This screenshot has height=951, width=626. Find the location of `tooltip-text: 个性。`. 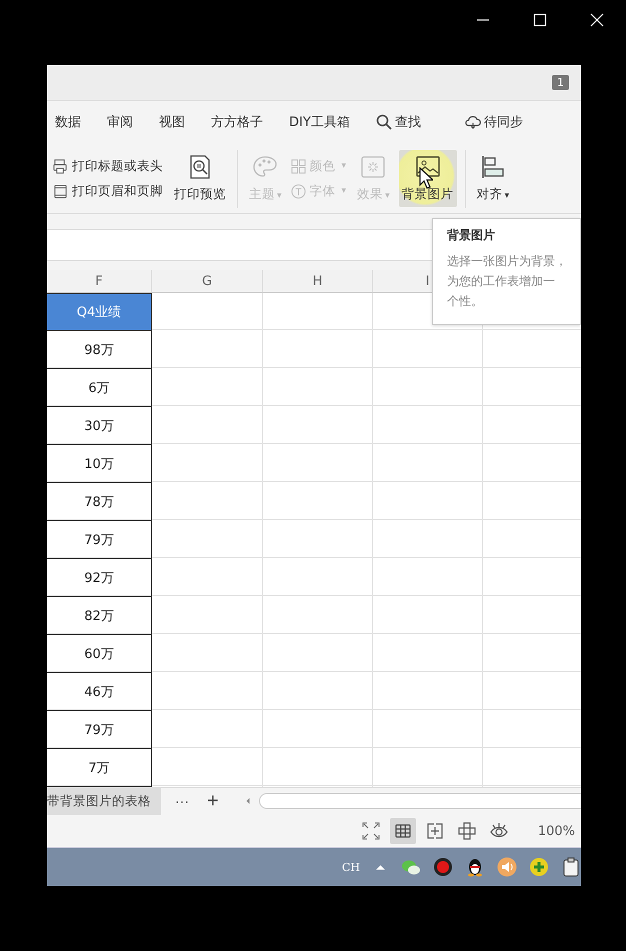

tooltip-text: 个性。 is located at coordinates (465, 301).